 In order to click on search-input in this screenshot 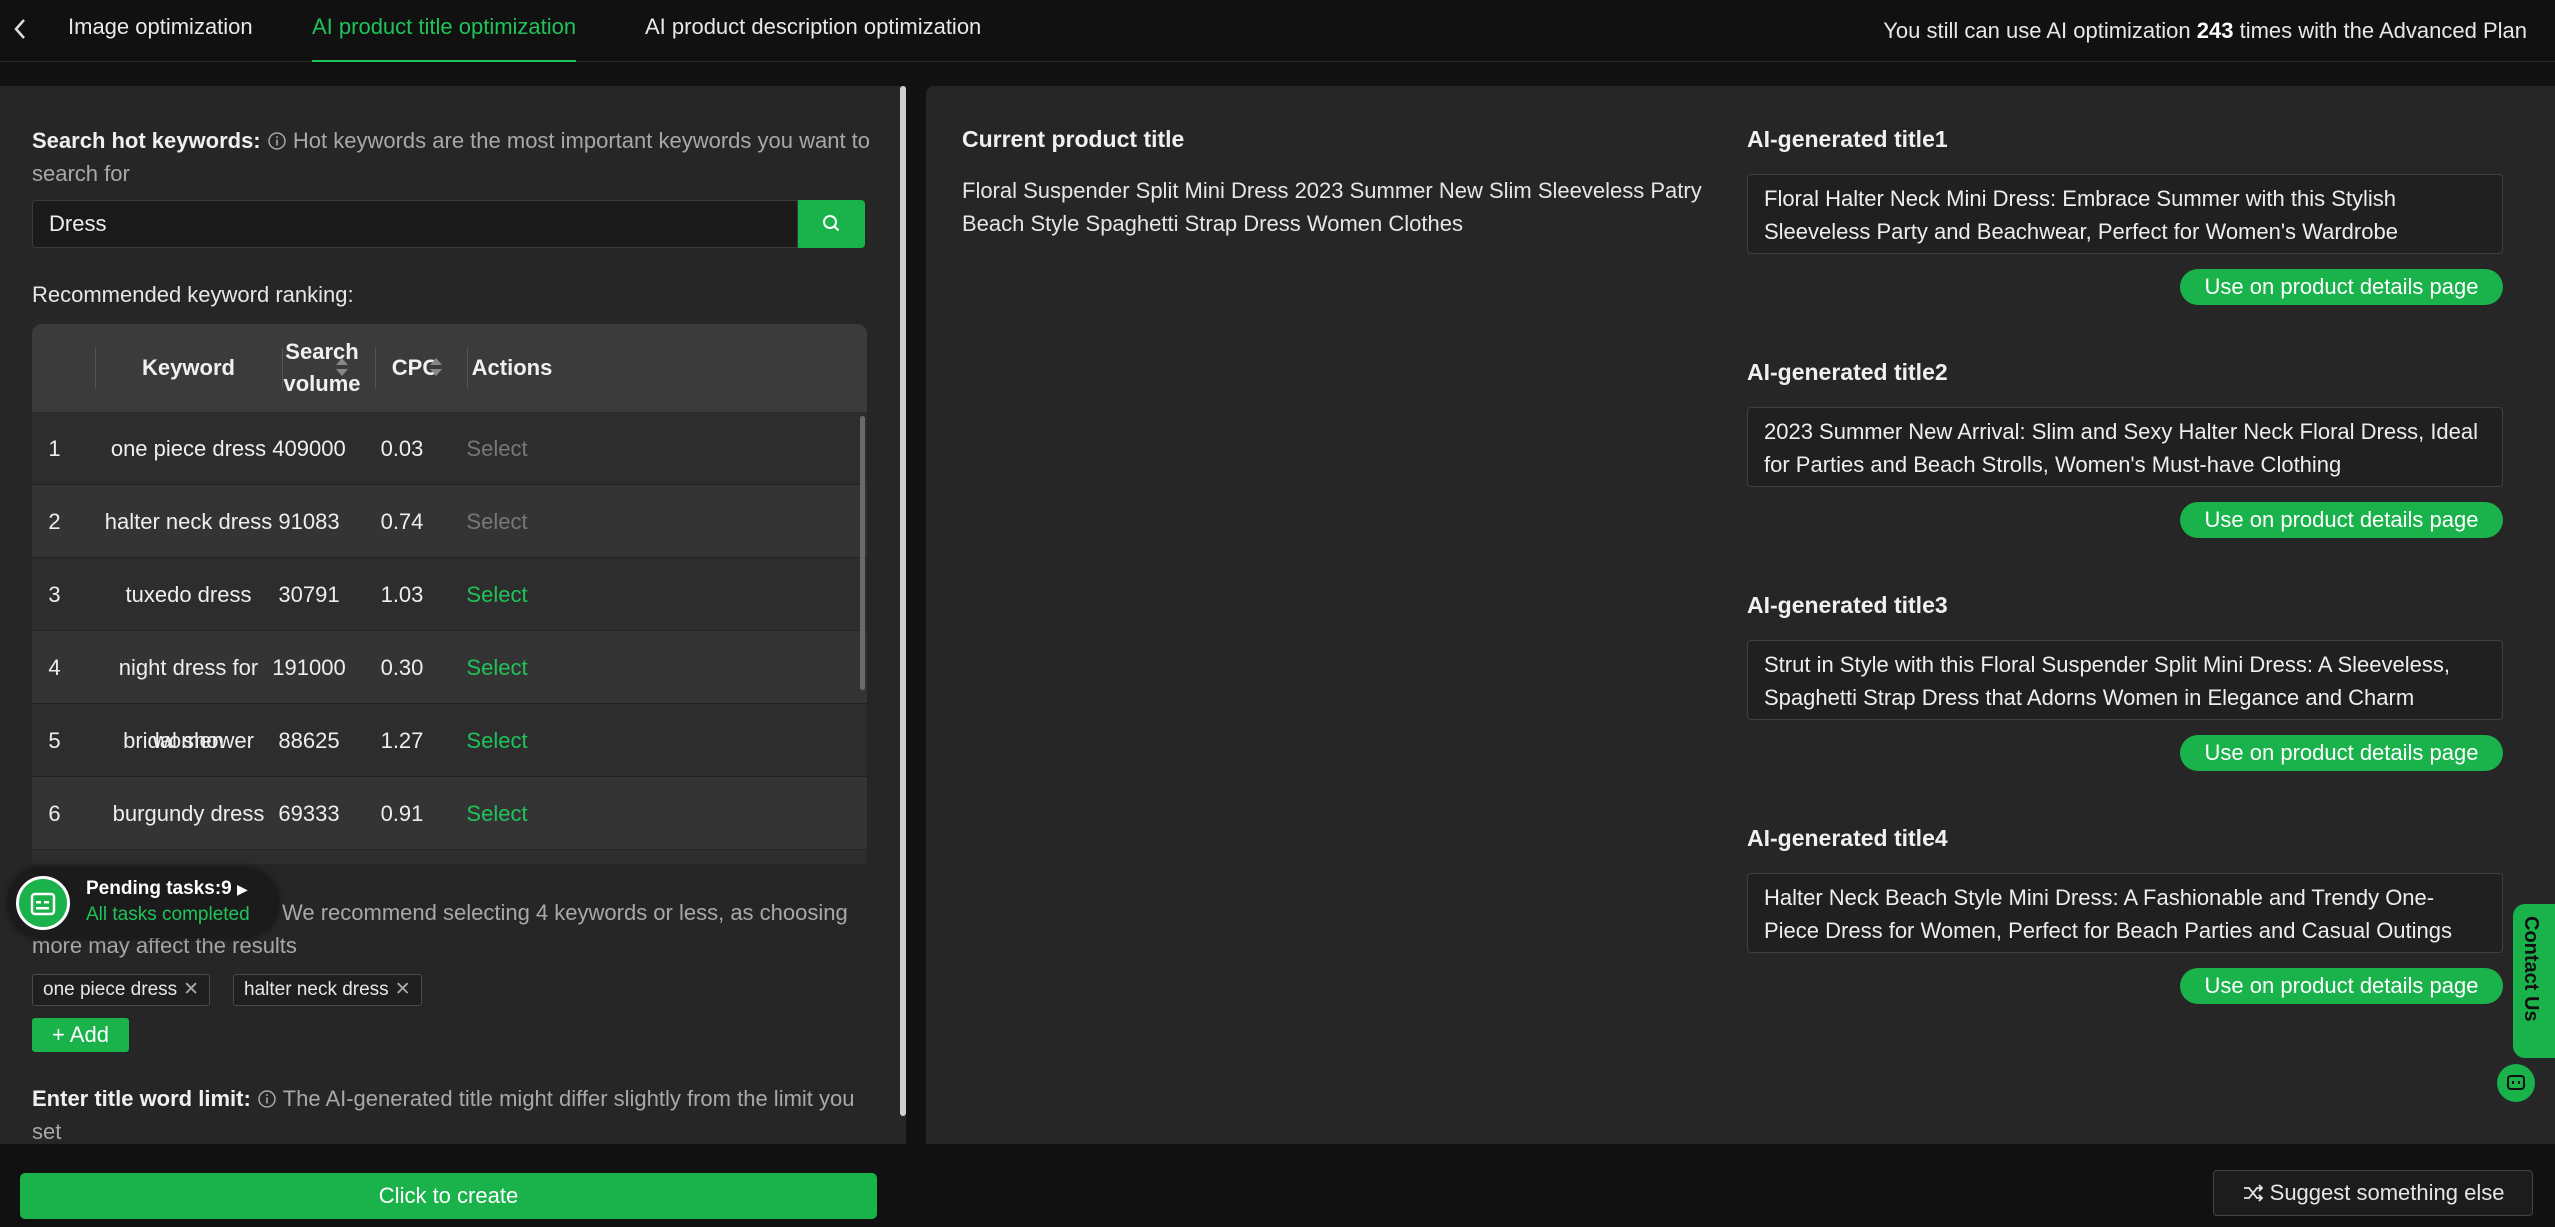, I will do `click(415, 224)`.